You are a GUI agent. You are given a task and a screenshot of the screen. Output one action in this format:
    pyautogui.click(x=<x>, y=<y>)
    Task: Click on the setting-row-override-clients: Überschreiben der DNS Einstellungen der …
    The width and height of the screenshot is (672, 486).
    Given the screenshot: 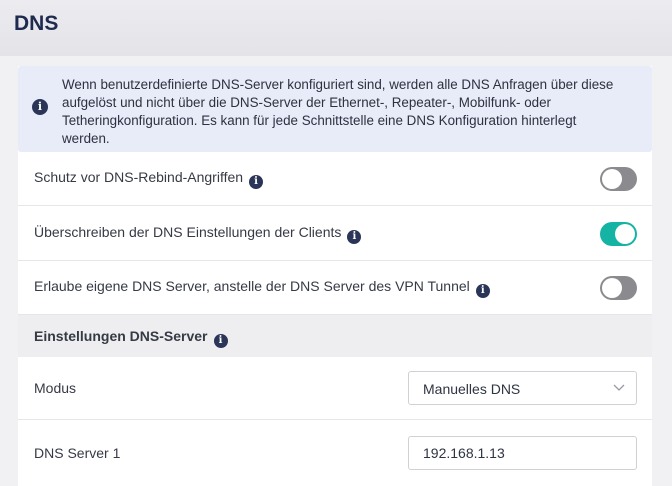 What is the action you would take?
    pyautogui.click(x=335, y=234)
    